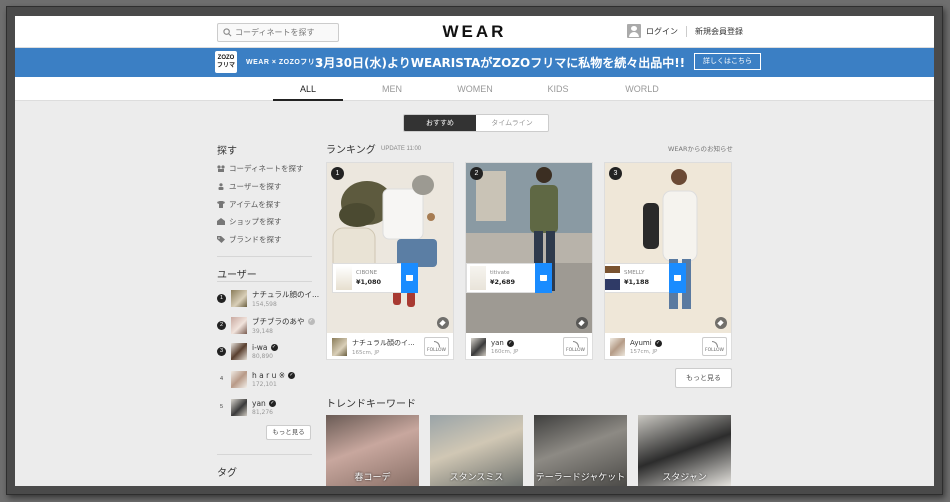  Describe the element at coordinates (288, 432) in the screenshot. I see `users-more-button: もっと見る` at that location.